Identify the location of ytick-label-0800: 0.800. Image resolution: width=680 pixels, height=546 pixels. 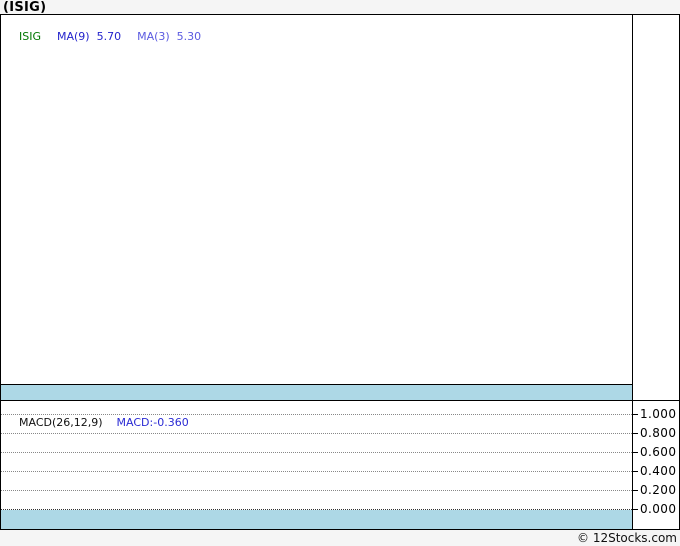
(658, 433).